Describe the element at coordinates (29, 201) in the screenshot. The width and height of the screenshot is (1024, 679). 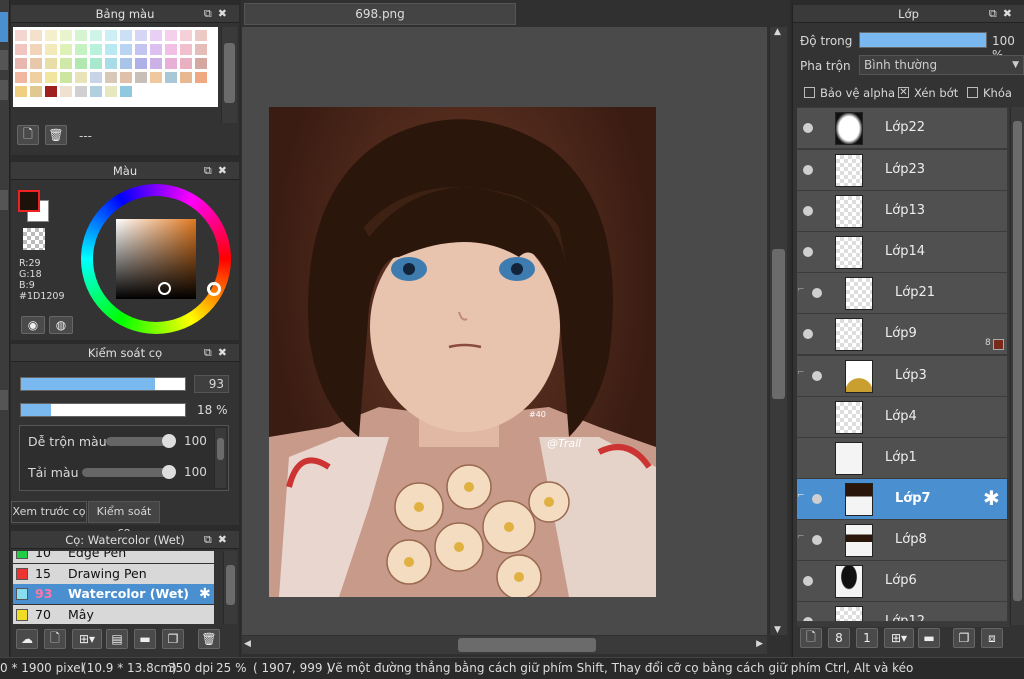
I see `main-color-swatch` at that location.